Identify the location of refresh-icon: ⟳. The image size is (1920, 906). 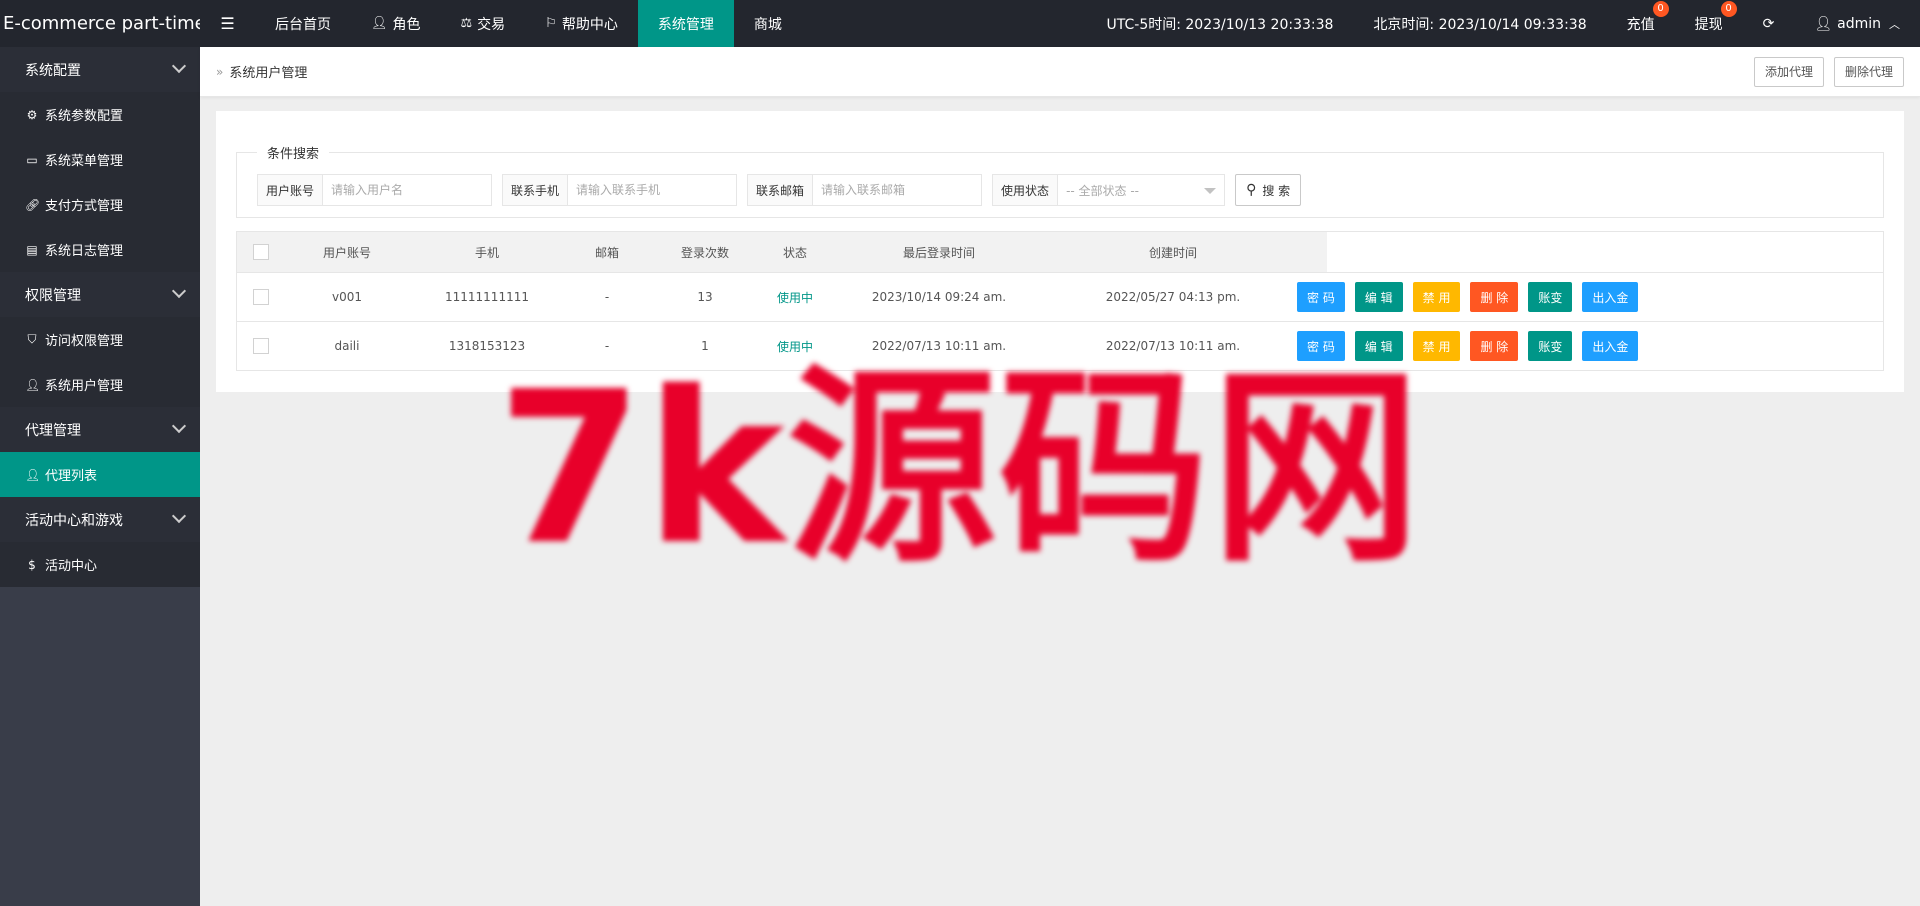
(1769, 23).